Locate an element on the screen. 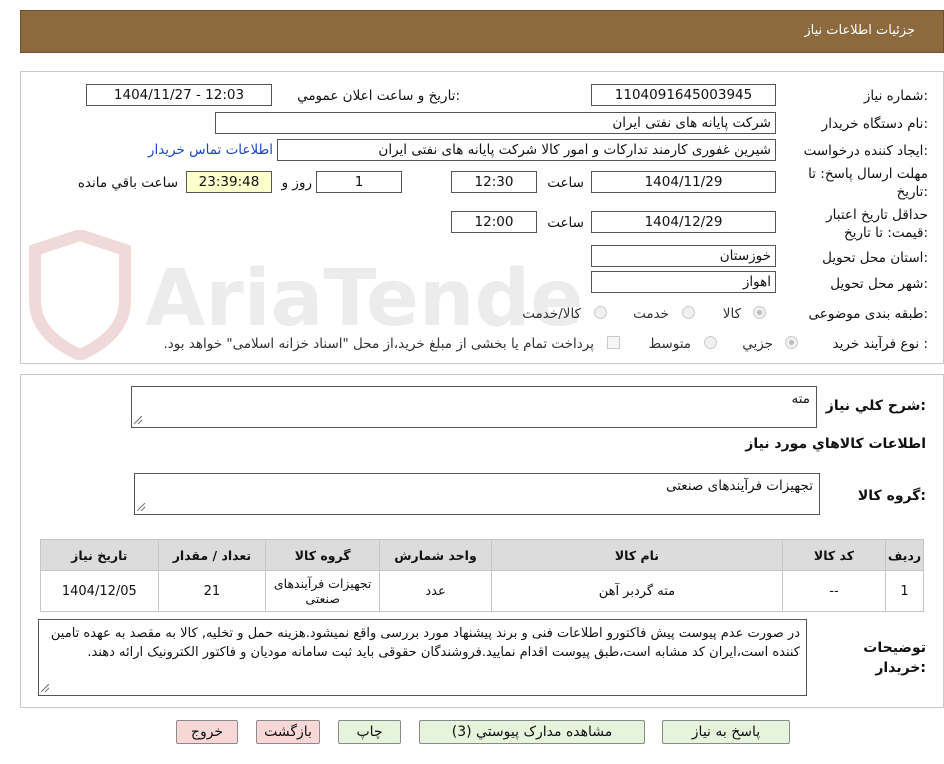 Image resolution: width=944 pixels, height=764 pixels. buyer-org-label: نام دستگاه خریدار: is located at coordinates (874, 124).